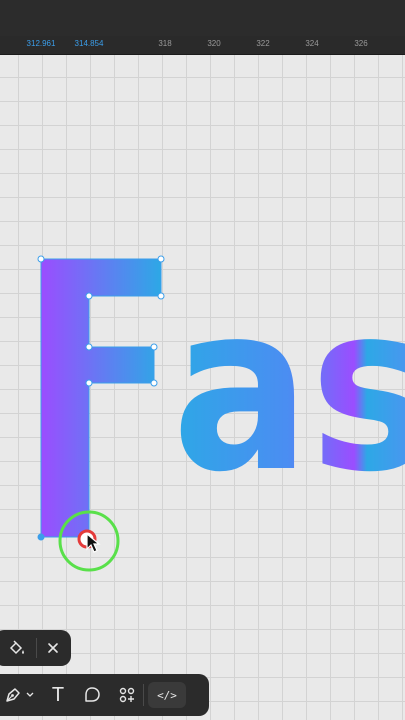  I want to click on pen-tool-button, so click(13, 695).